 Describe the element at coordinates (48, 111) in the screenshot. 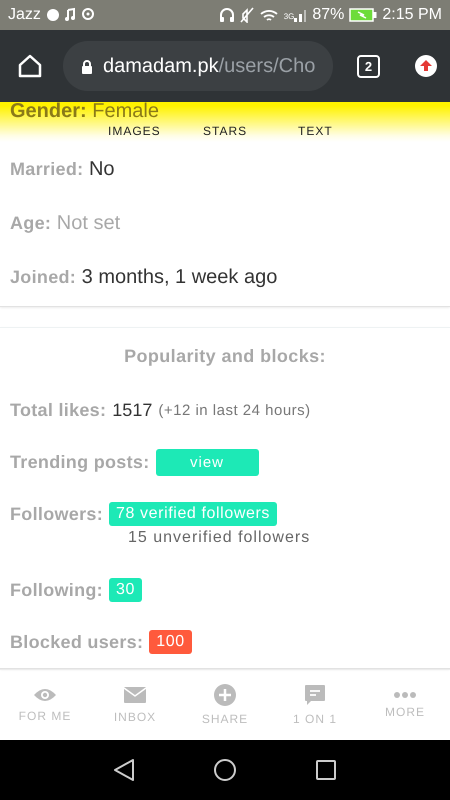

I see `field-label: Gender:` at that location.